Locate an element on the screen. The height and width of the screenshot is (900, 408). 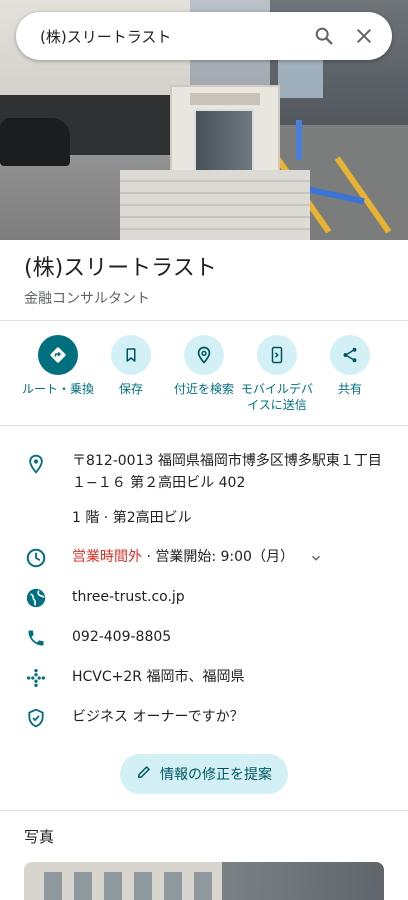
website-row: three-trust.co.jp is located at coordinates (204, 598).